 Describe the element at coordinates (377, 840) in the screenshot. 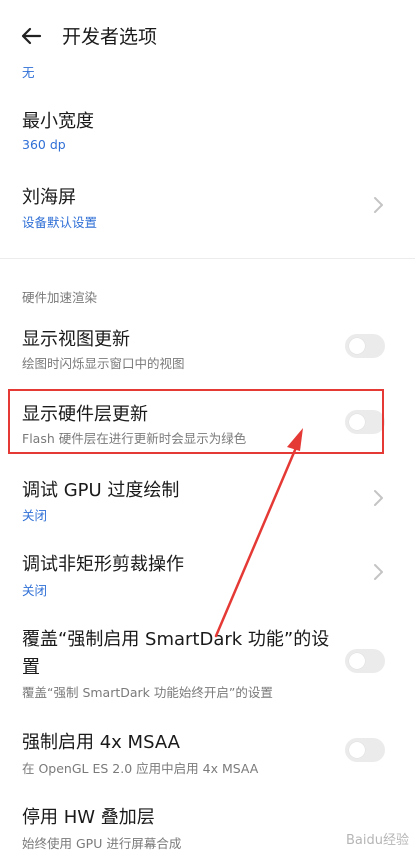

I see `watermark: Baidu经验` at that location.